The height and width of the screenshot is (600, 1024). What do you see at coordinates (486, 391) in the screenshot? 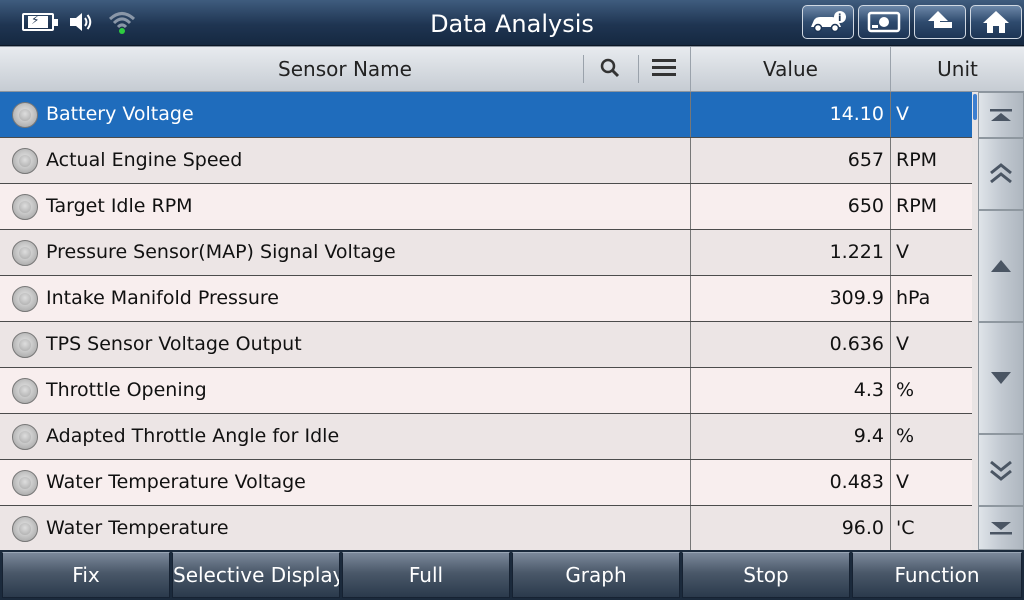
I see `table-row: Throttle Opening 4.3 %` at bounding box center [486, 391].